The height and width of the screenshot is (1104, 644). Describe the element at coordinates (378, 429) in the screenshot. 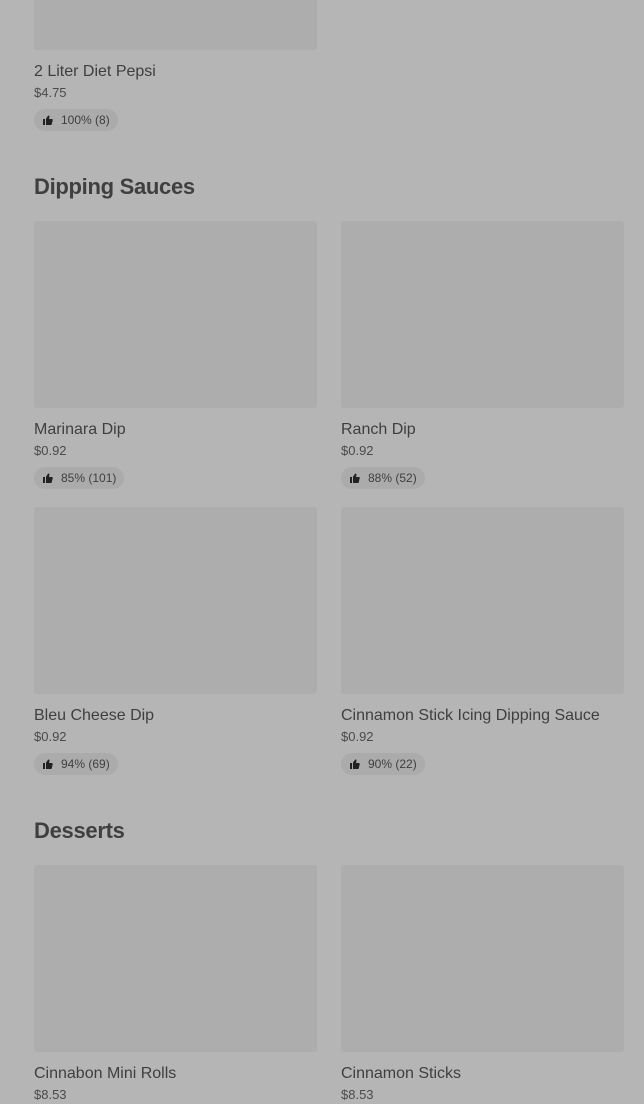

I see `menu-item-name: Ranch Dip` at that location.